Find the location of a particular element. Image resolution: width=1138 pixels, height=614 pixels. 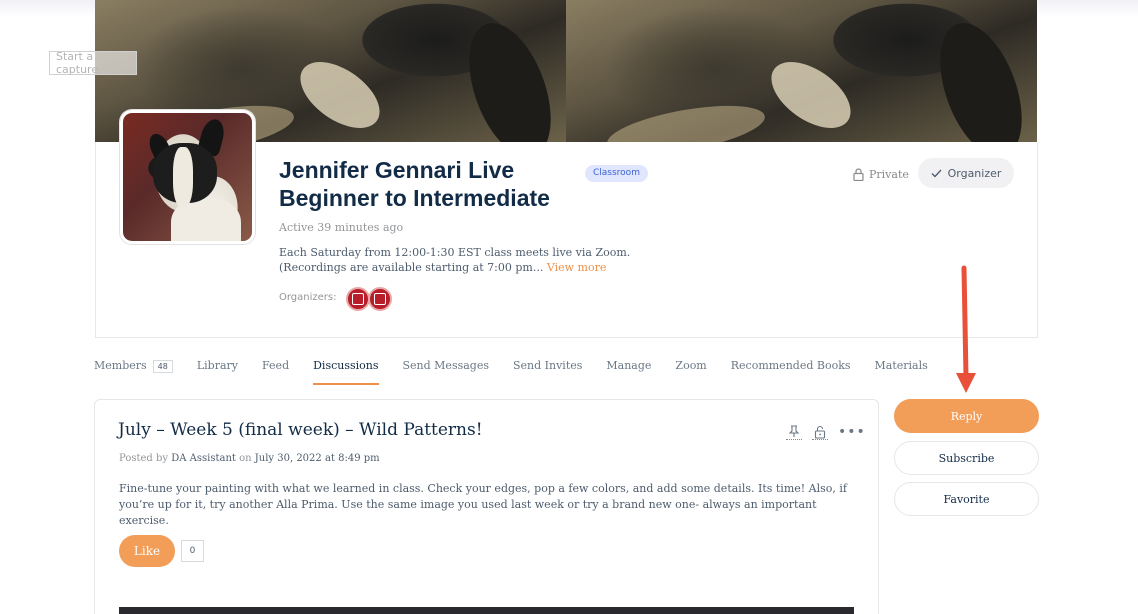

tab-feed: Feed is located at coordinates (275, 372).